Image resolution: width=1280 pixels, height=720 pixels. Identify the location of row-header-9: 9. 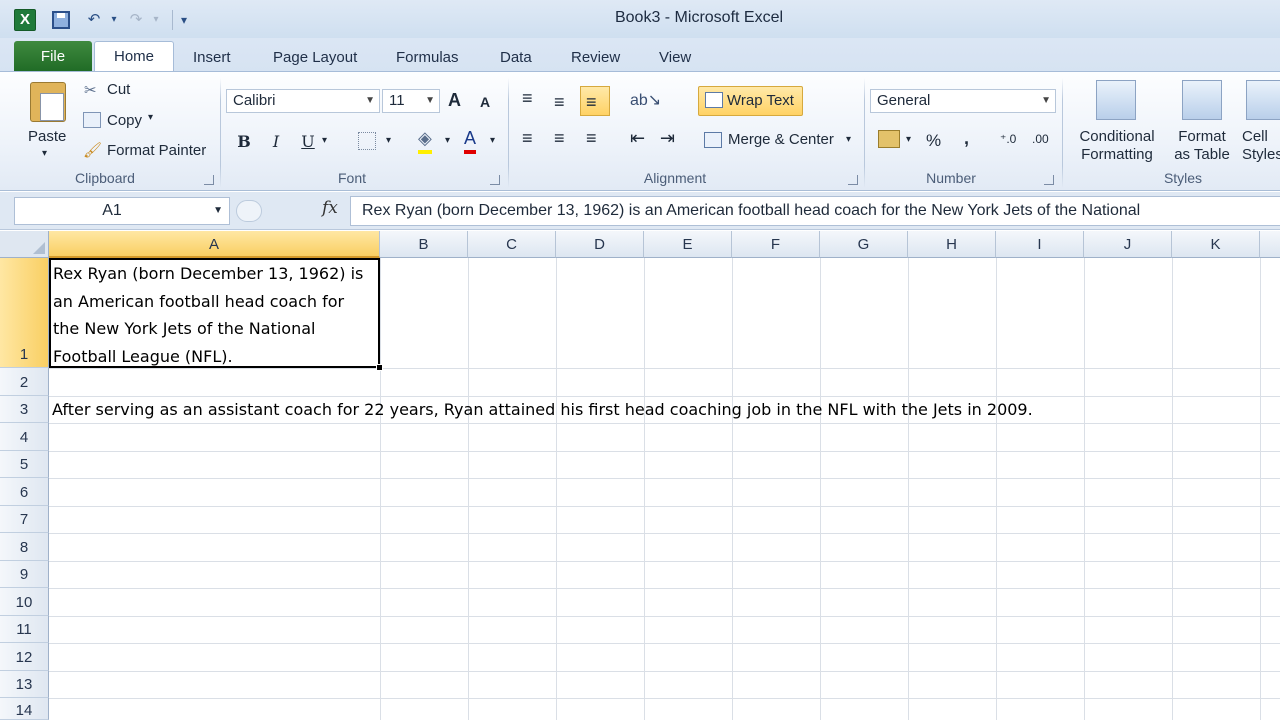
(24, 574).